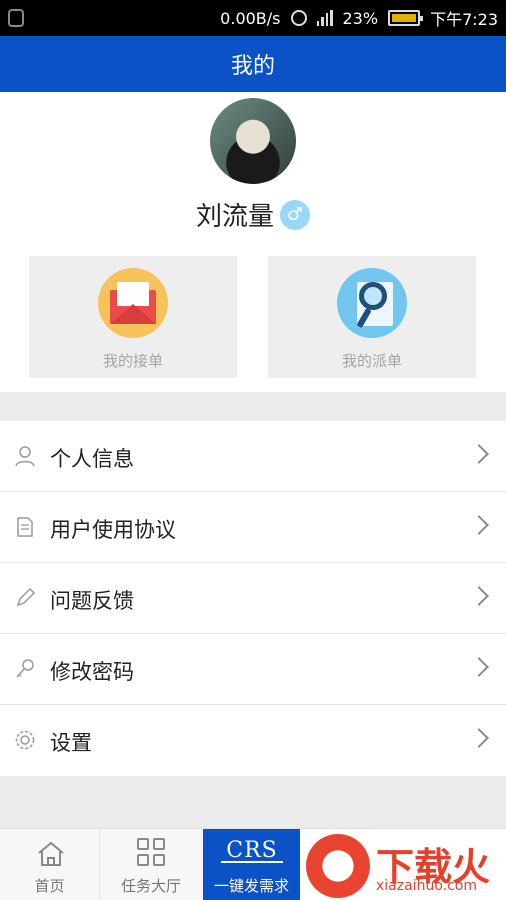 This screenshot has width=506, height=900. I want to click on menu-label: 修改密码, so click(92, 672).